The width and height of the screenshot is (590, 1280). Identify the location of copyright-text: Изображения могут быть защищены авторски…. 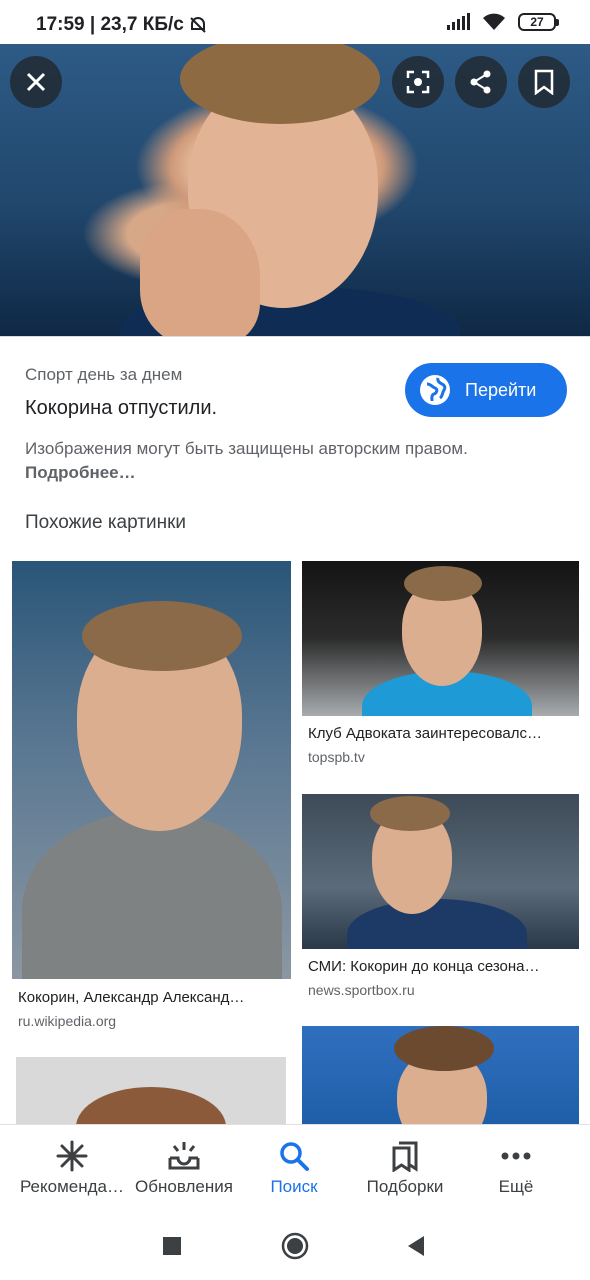
(246, 448).